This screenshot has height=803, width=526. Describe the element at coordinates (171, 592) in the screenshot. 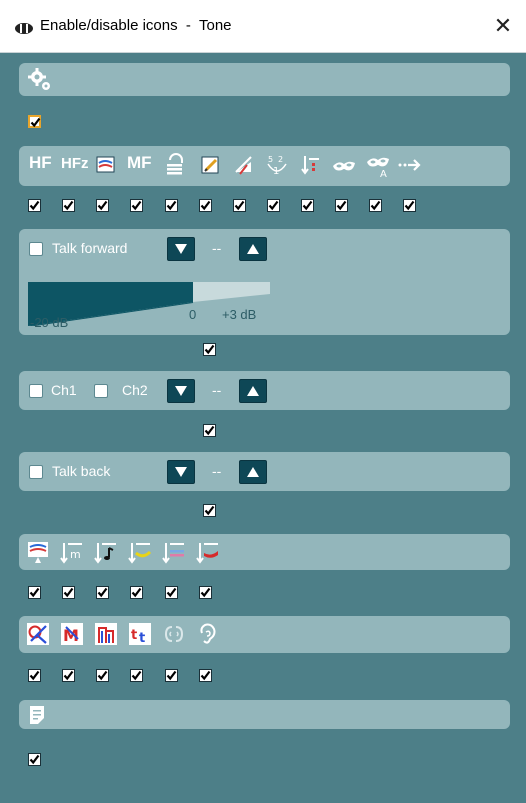

I see `blue-stimulus-checkbox` at that location.